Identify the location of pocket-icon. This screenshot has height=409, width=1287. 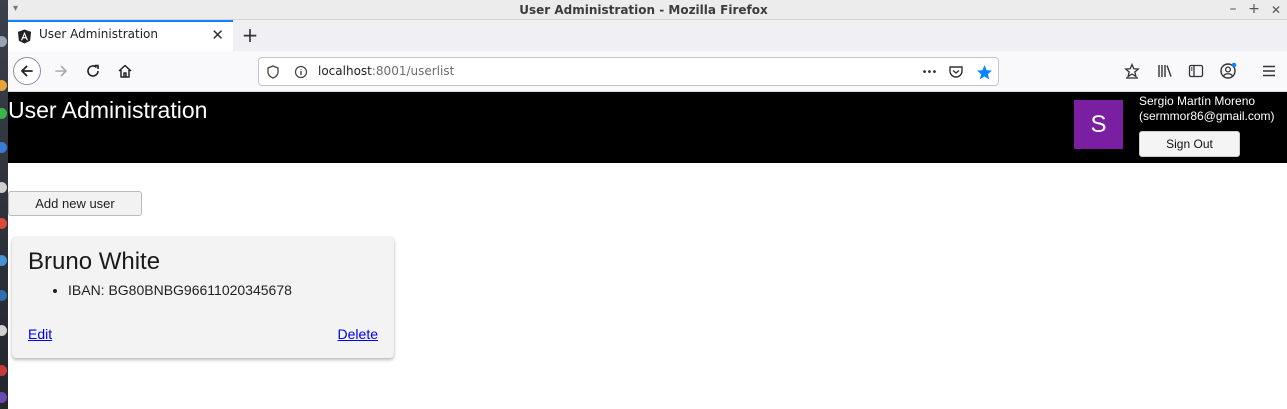
(956, 72).